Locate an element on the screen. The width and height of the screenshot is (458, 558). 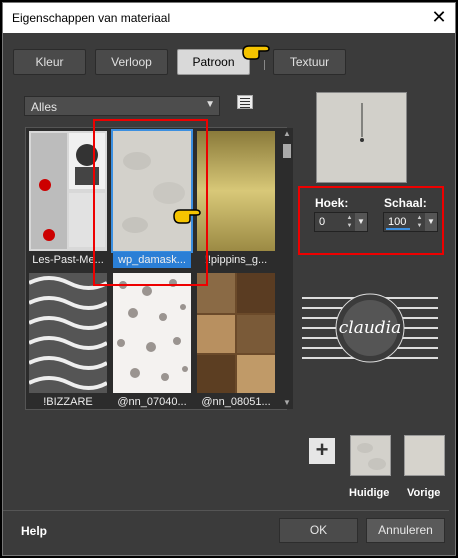
previous-swatch is located at coordinates (424, 455).